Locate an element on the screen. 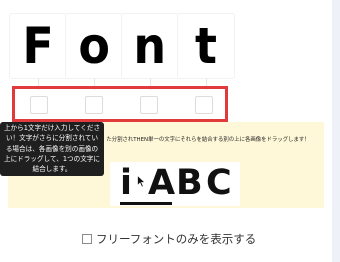  preview-underline is located at coordinates (146, 203).